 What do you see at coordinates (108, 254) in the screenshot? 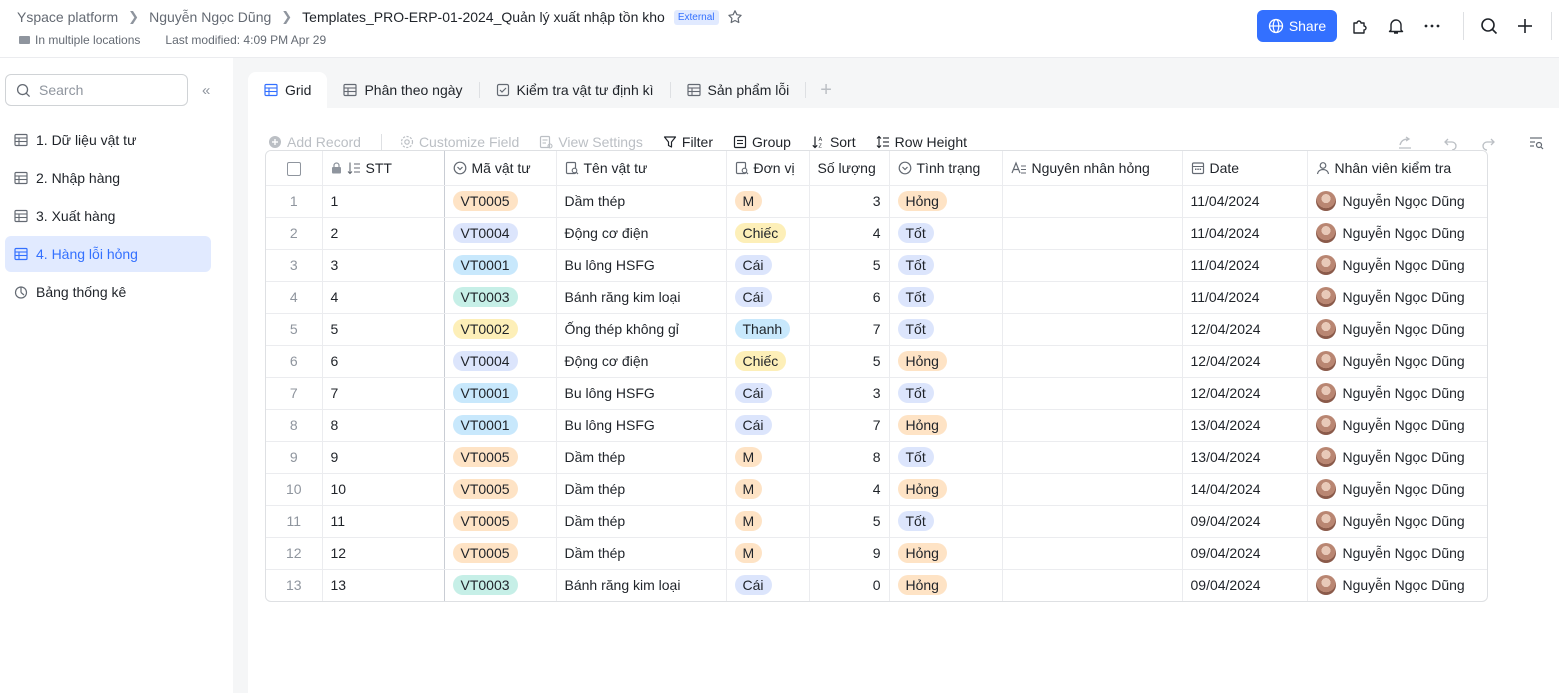
I see `sidebar-item-hang-loi-hong: 4. Hàng lỗi hỏng` at bounding box center [108, 254].